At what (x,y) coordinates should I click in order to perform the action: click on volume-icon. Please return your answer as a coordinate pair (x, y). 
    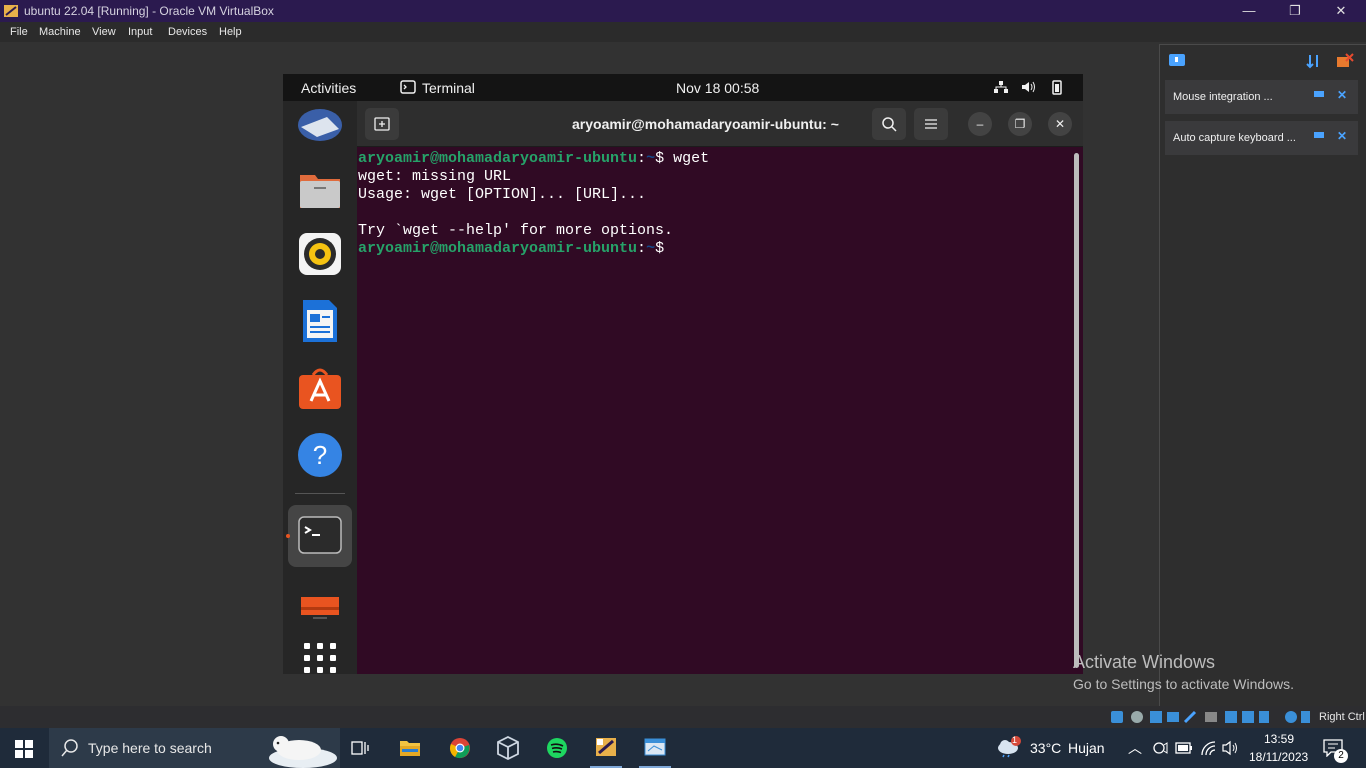
    Looking at the image, I should click on (1029, 87).